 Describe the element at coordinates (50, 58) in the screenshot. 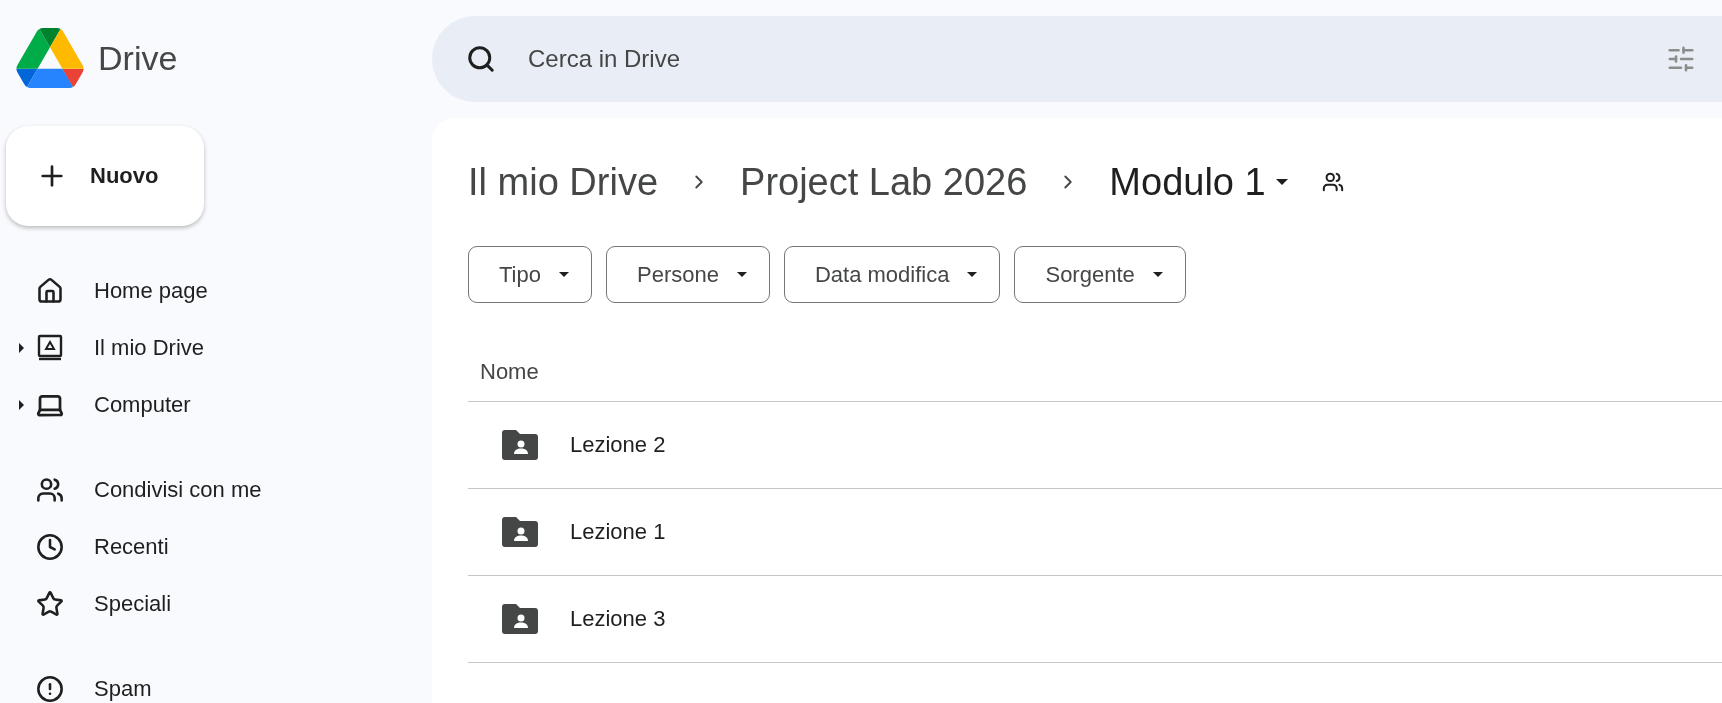

I see `drive-logo` at that location.